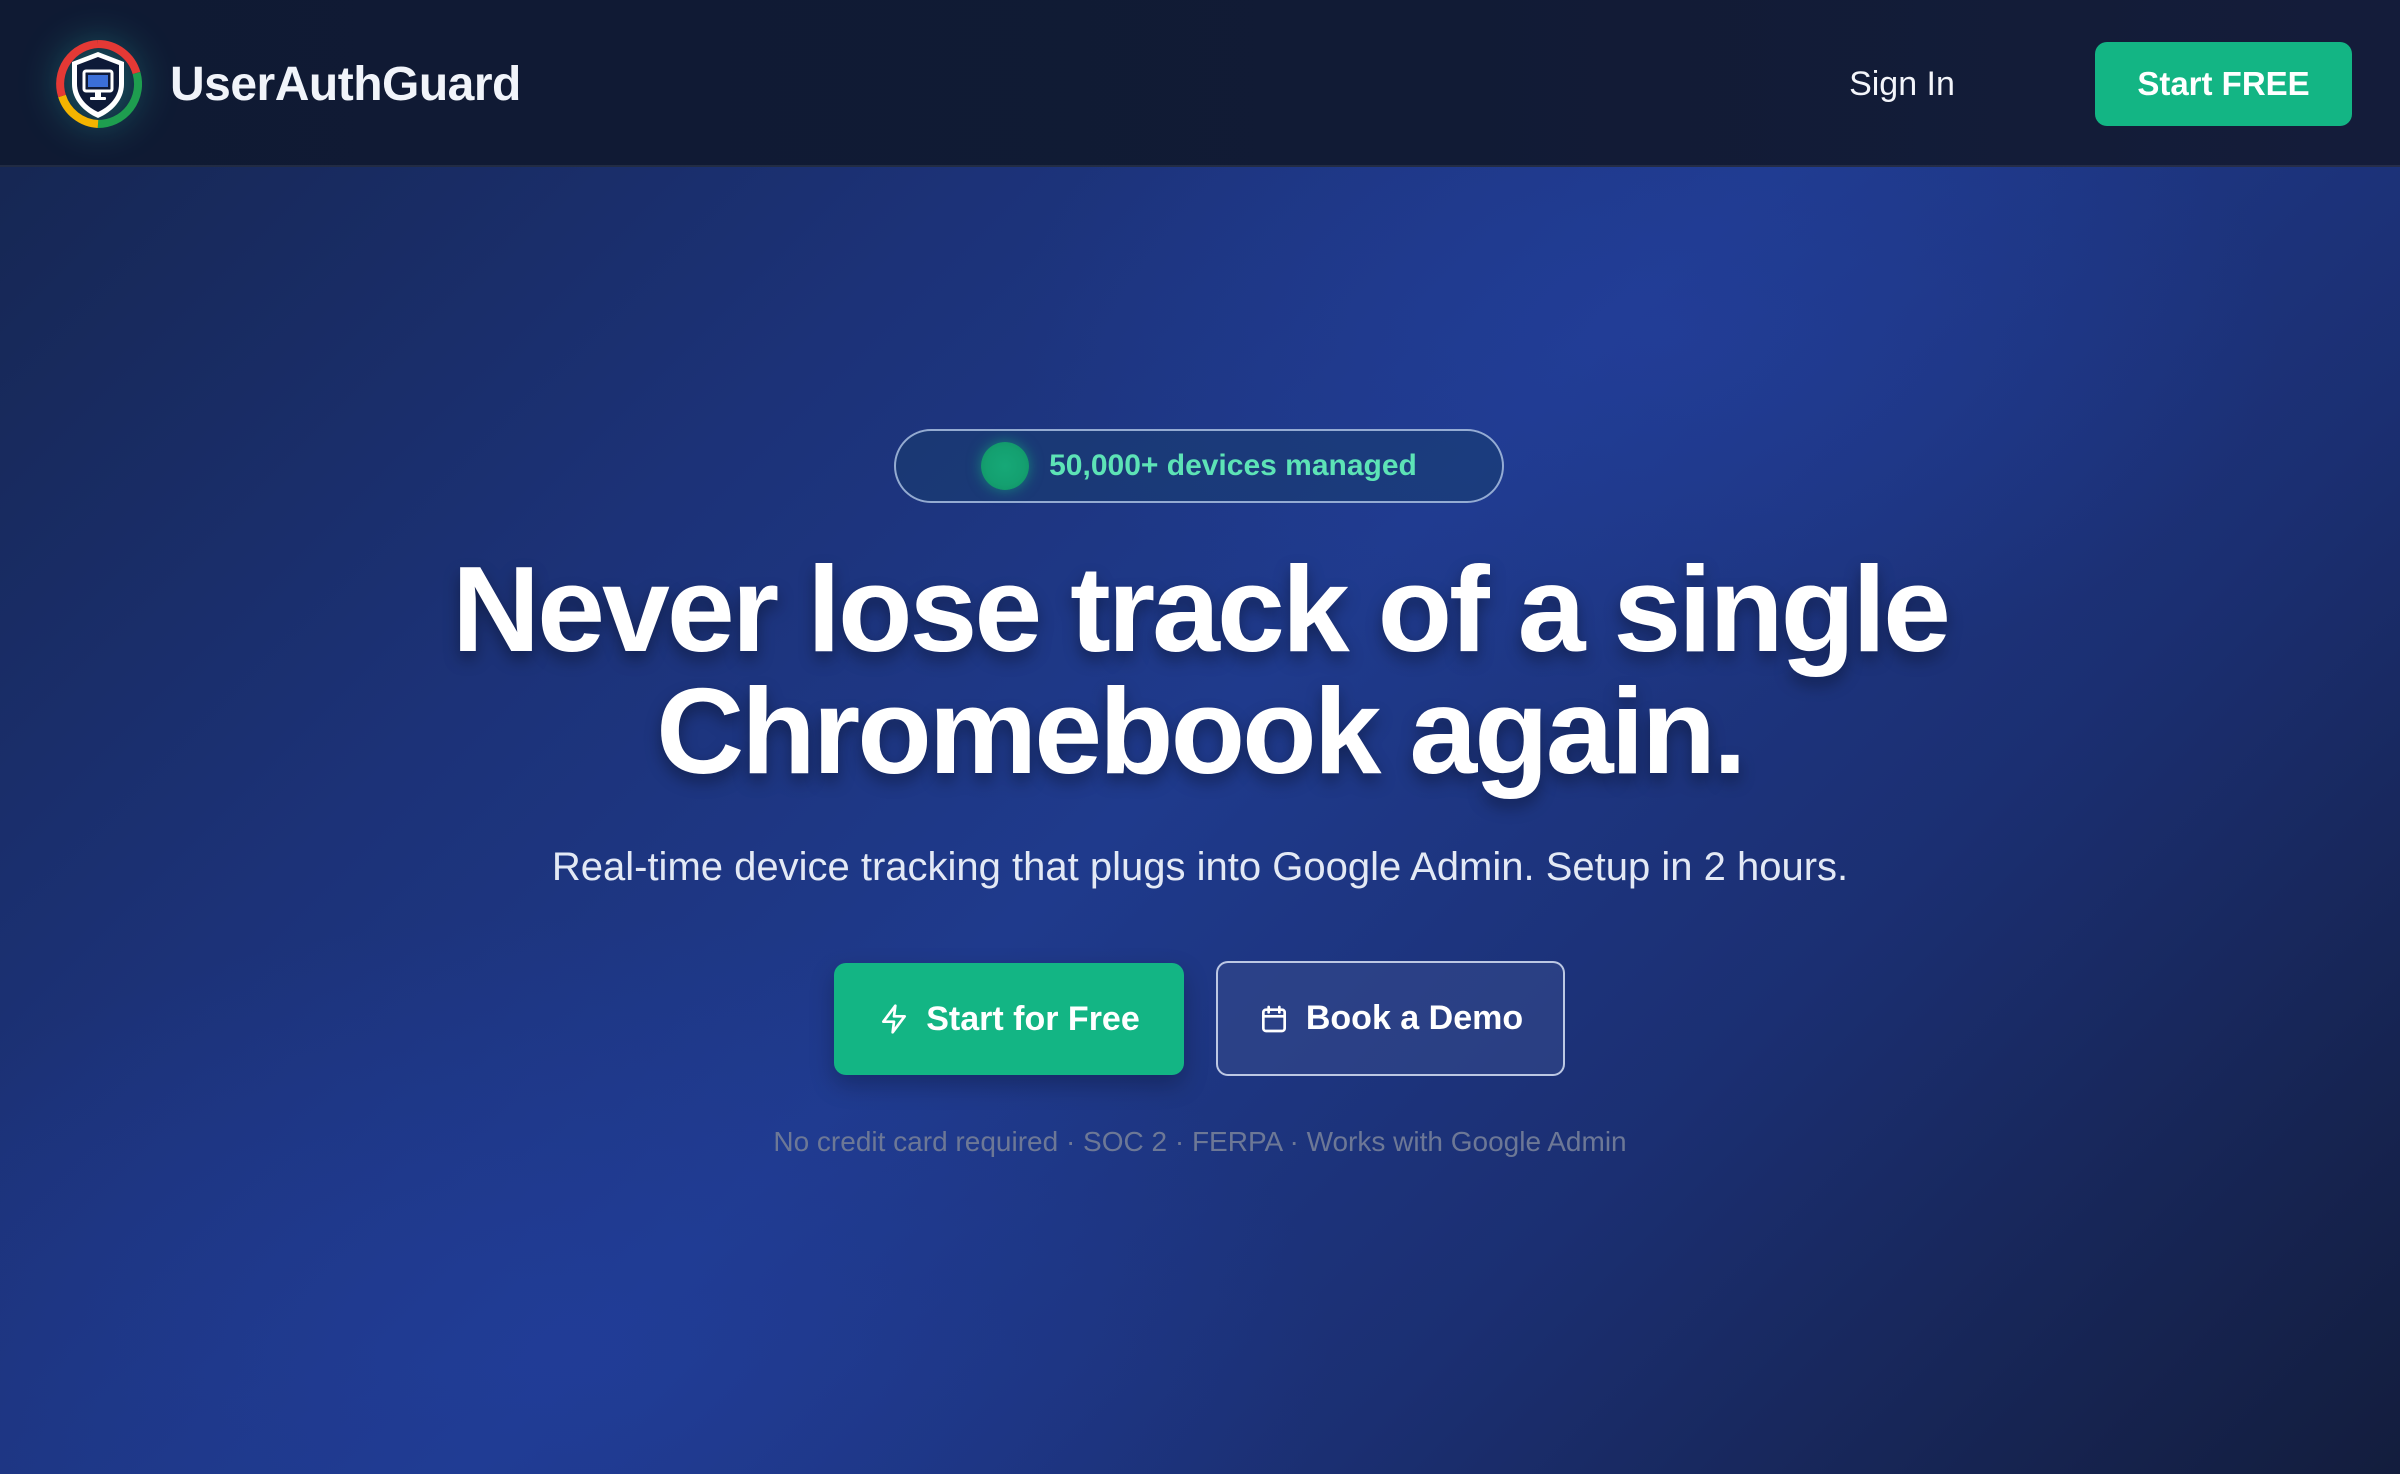 The width and height of the screenshot is (2400, 1474). I want to click on devices-managed-badge: 50,000+ devices managed, so click(1199, 466).